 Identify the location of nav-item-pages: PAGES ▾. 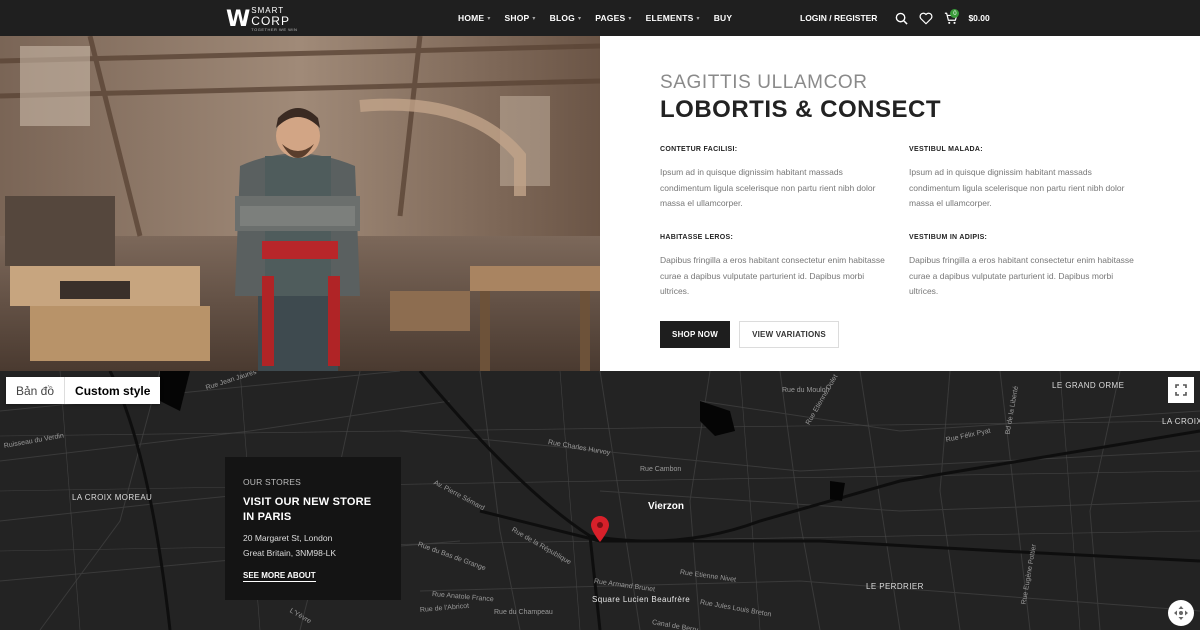
(613, 18).